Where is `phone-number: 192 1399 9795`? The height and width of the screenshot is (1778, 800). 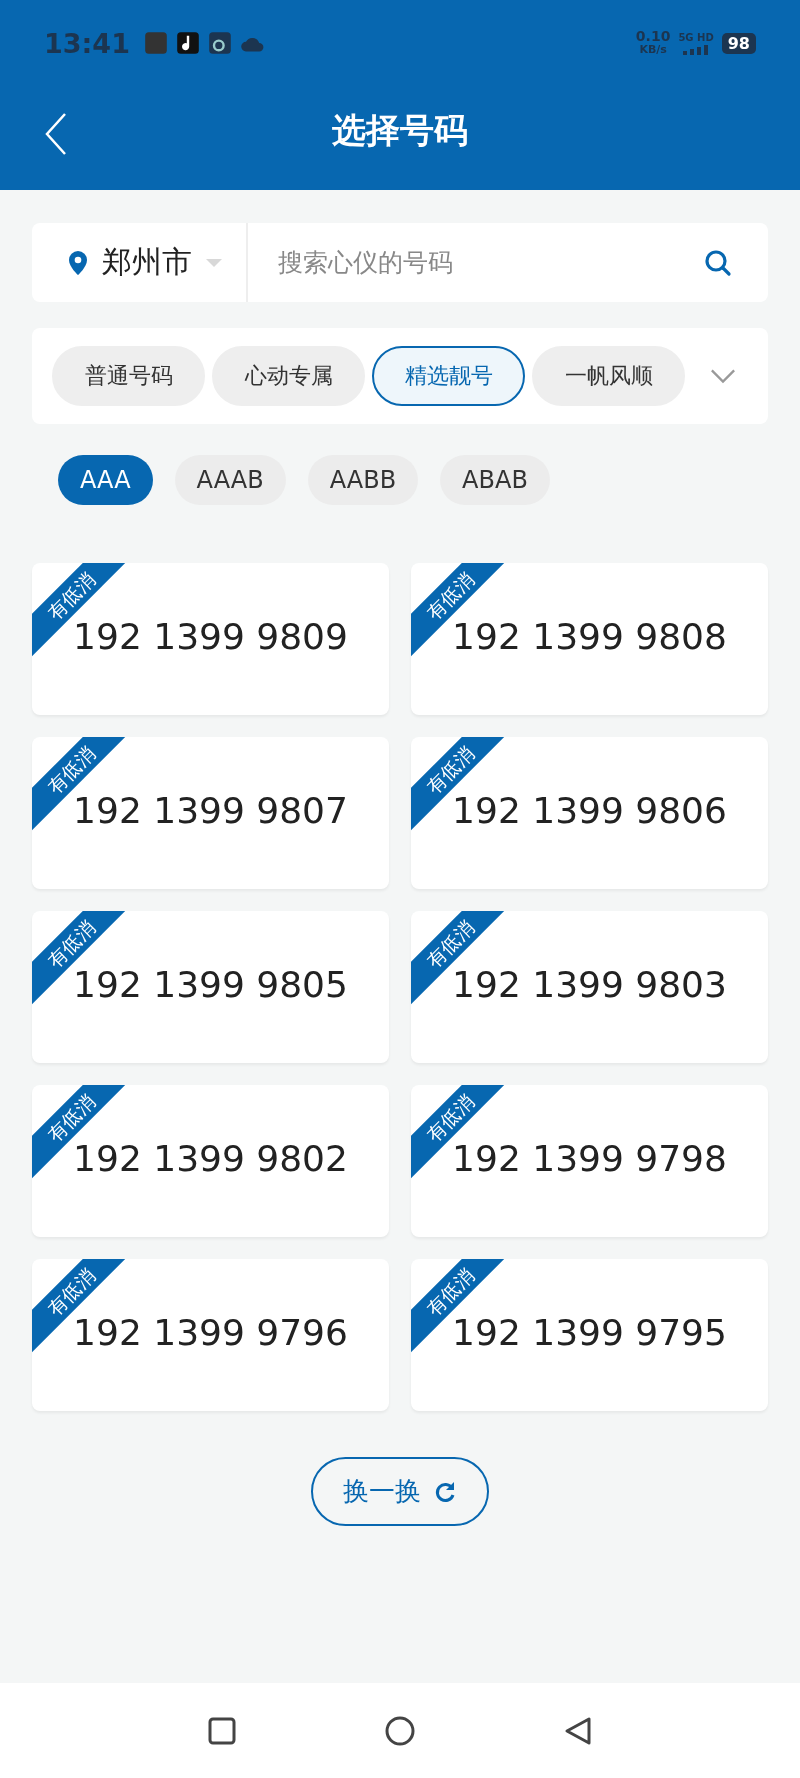 phone-number: 192 1399 9795 is located at coordinates (589, 1333).